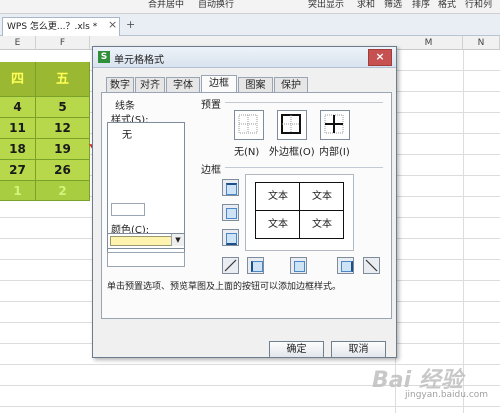 This screenshot has height=413, width=500. I want to click on preset-none-button, so click(249, 125).